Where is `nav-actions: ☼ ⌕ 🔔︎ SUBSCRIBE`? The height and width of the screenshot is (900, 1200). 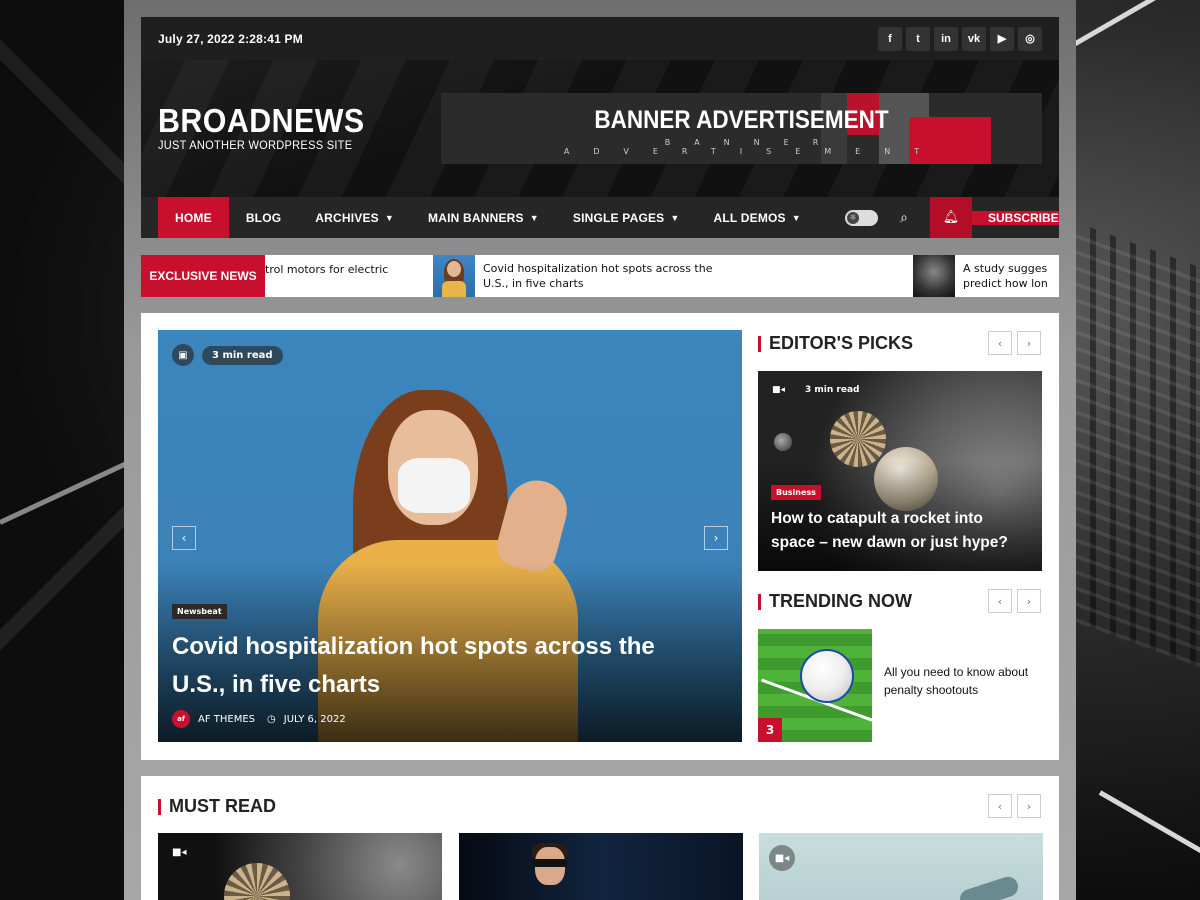
nav-actions: ☼ ⌕ 🔔︎ SUBSCRIBE is located at coordinates (952, 217).